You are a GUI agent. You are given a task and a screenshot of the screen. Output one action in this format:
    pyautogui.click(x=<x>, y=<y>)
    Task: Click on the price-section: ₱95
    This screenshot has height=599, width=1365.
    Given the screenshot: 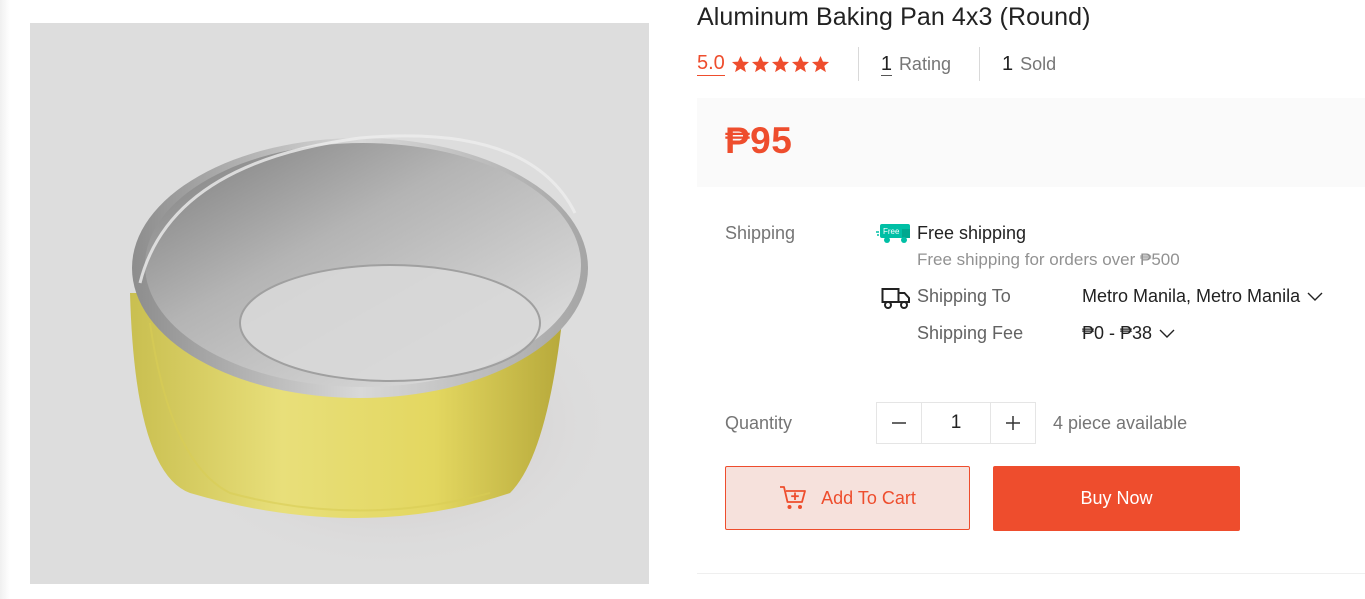 What is the action you would take?
    pyautogui.click(x=1031, y=142)
    